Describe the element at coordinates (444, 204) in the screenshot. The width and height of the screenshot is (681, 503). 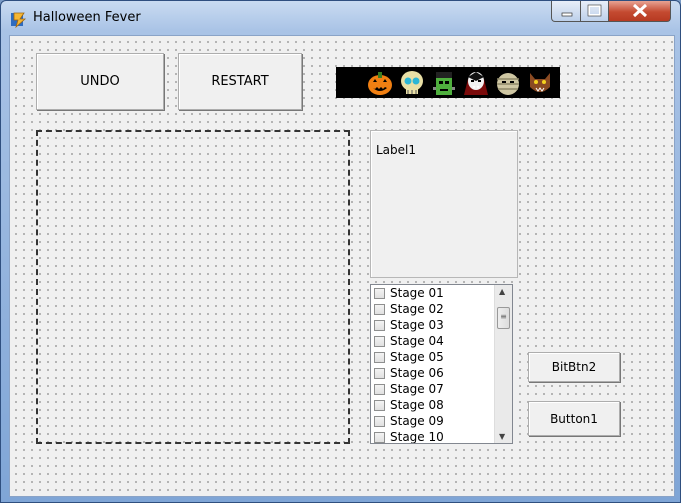
I see `label-panel: Label1` at that location.